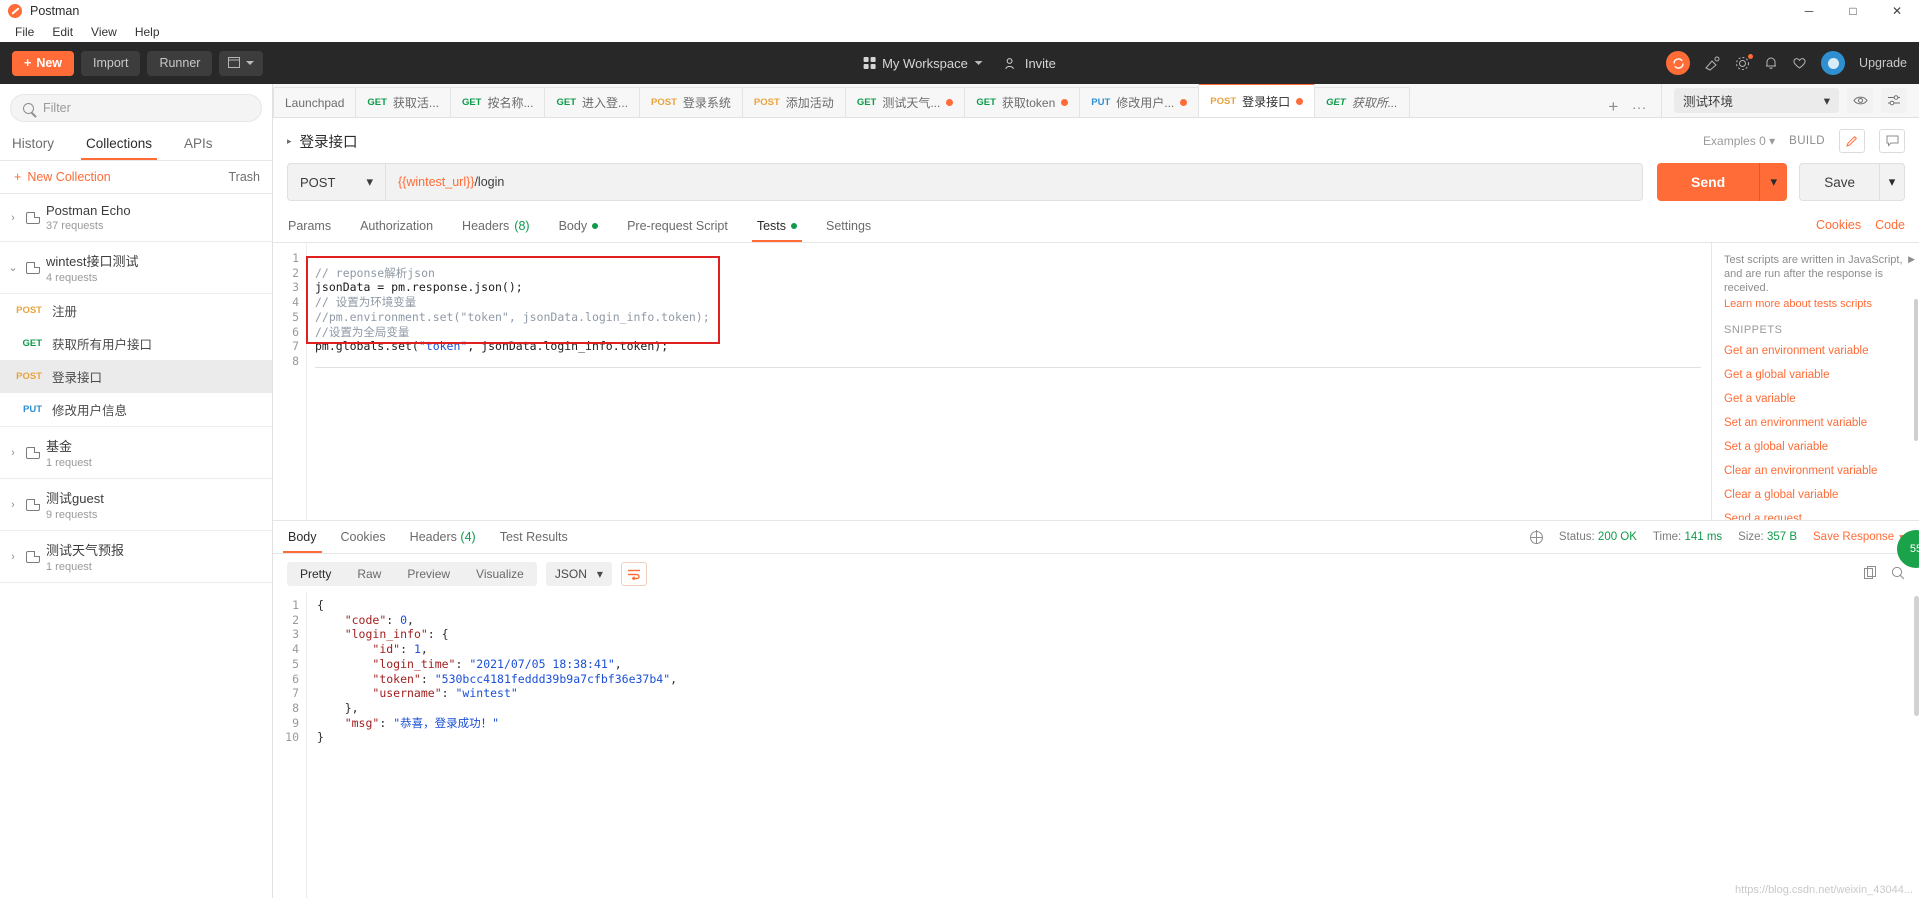 This screenshot has height=898, width=1919. Describe the element at coordinates (315, 102) in the screenshot. I see `open-tab: Launchpad` at that location.